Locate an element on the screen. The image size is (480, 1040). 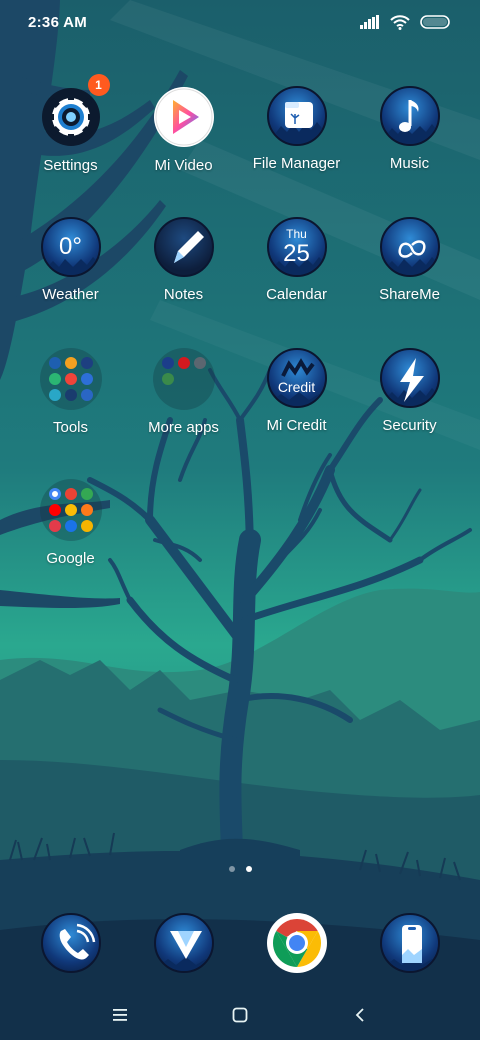
dock-messages is located at coordinates (183, 943).